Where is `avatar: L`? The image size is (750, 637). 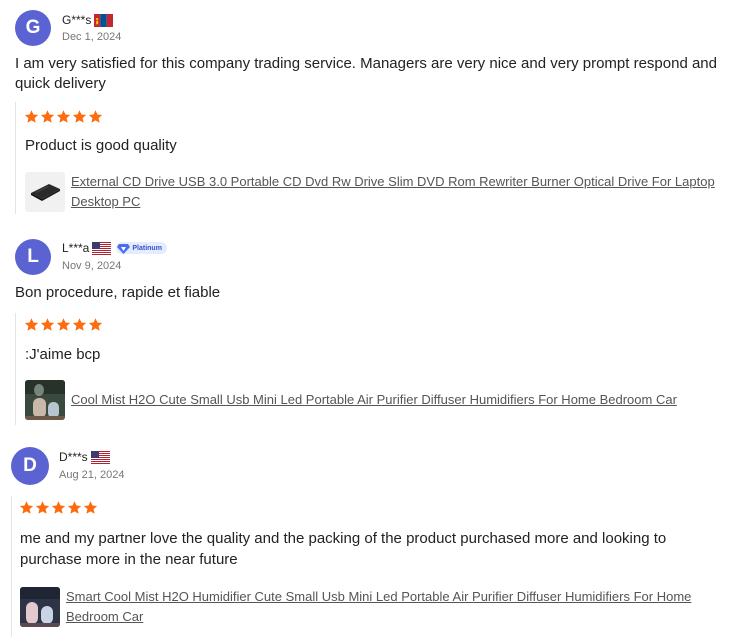
avatar: L is located at coordinates (33, 257).